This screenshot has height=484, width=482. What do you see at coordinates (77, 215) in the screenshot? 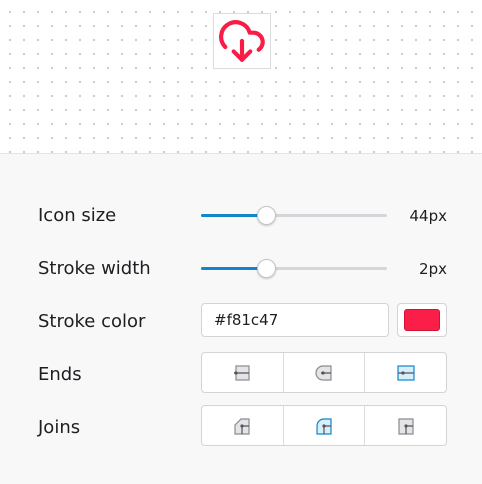
I see `icon-size-label: Icon size` at bounding box center [77, 215].